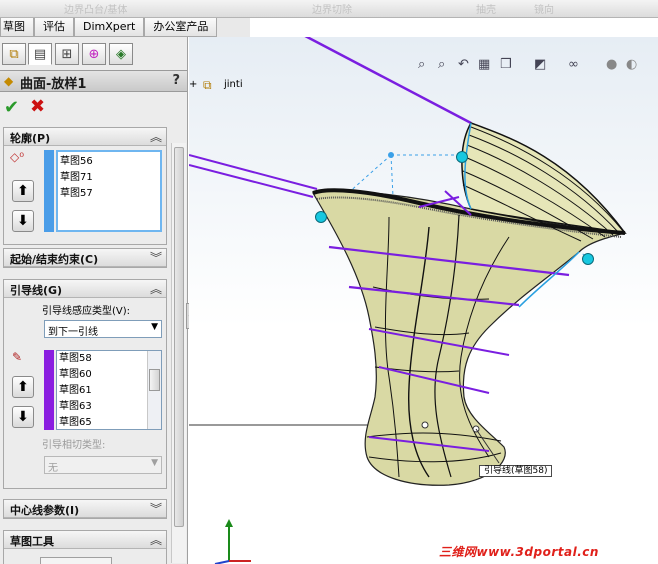 This screenshot has width=658, height=564. What do you see at coordinates (109, 375) in the screenshot?
I see `list-item: 草图60` at bounding box center [109, 375].